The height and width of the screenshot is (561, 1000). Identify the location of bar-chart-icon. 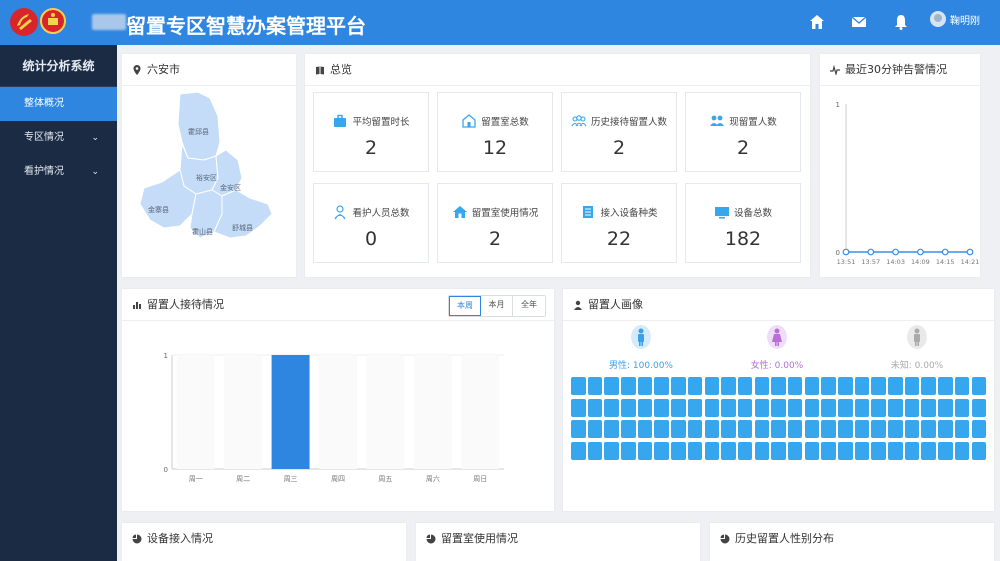
(137, 305).